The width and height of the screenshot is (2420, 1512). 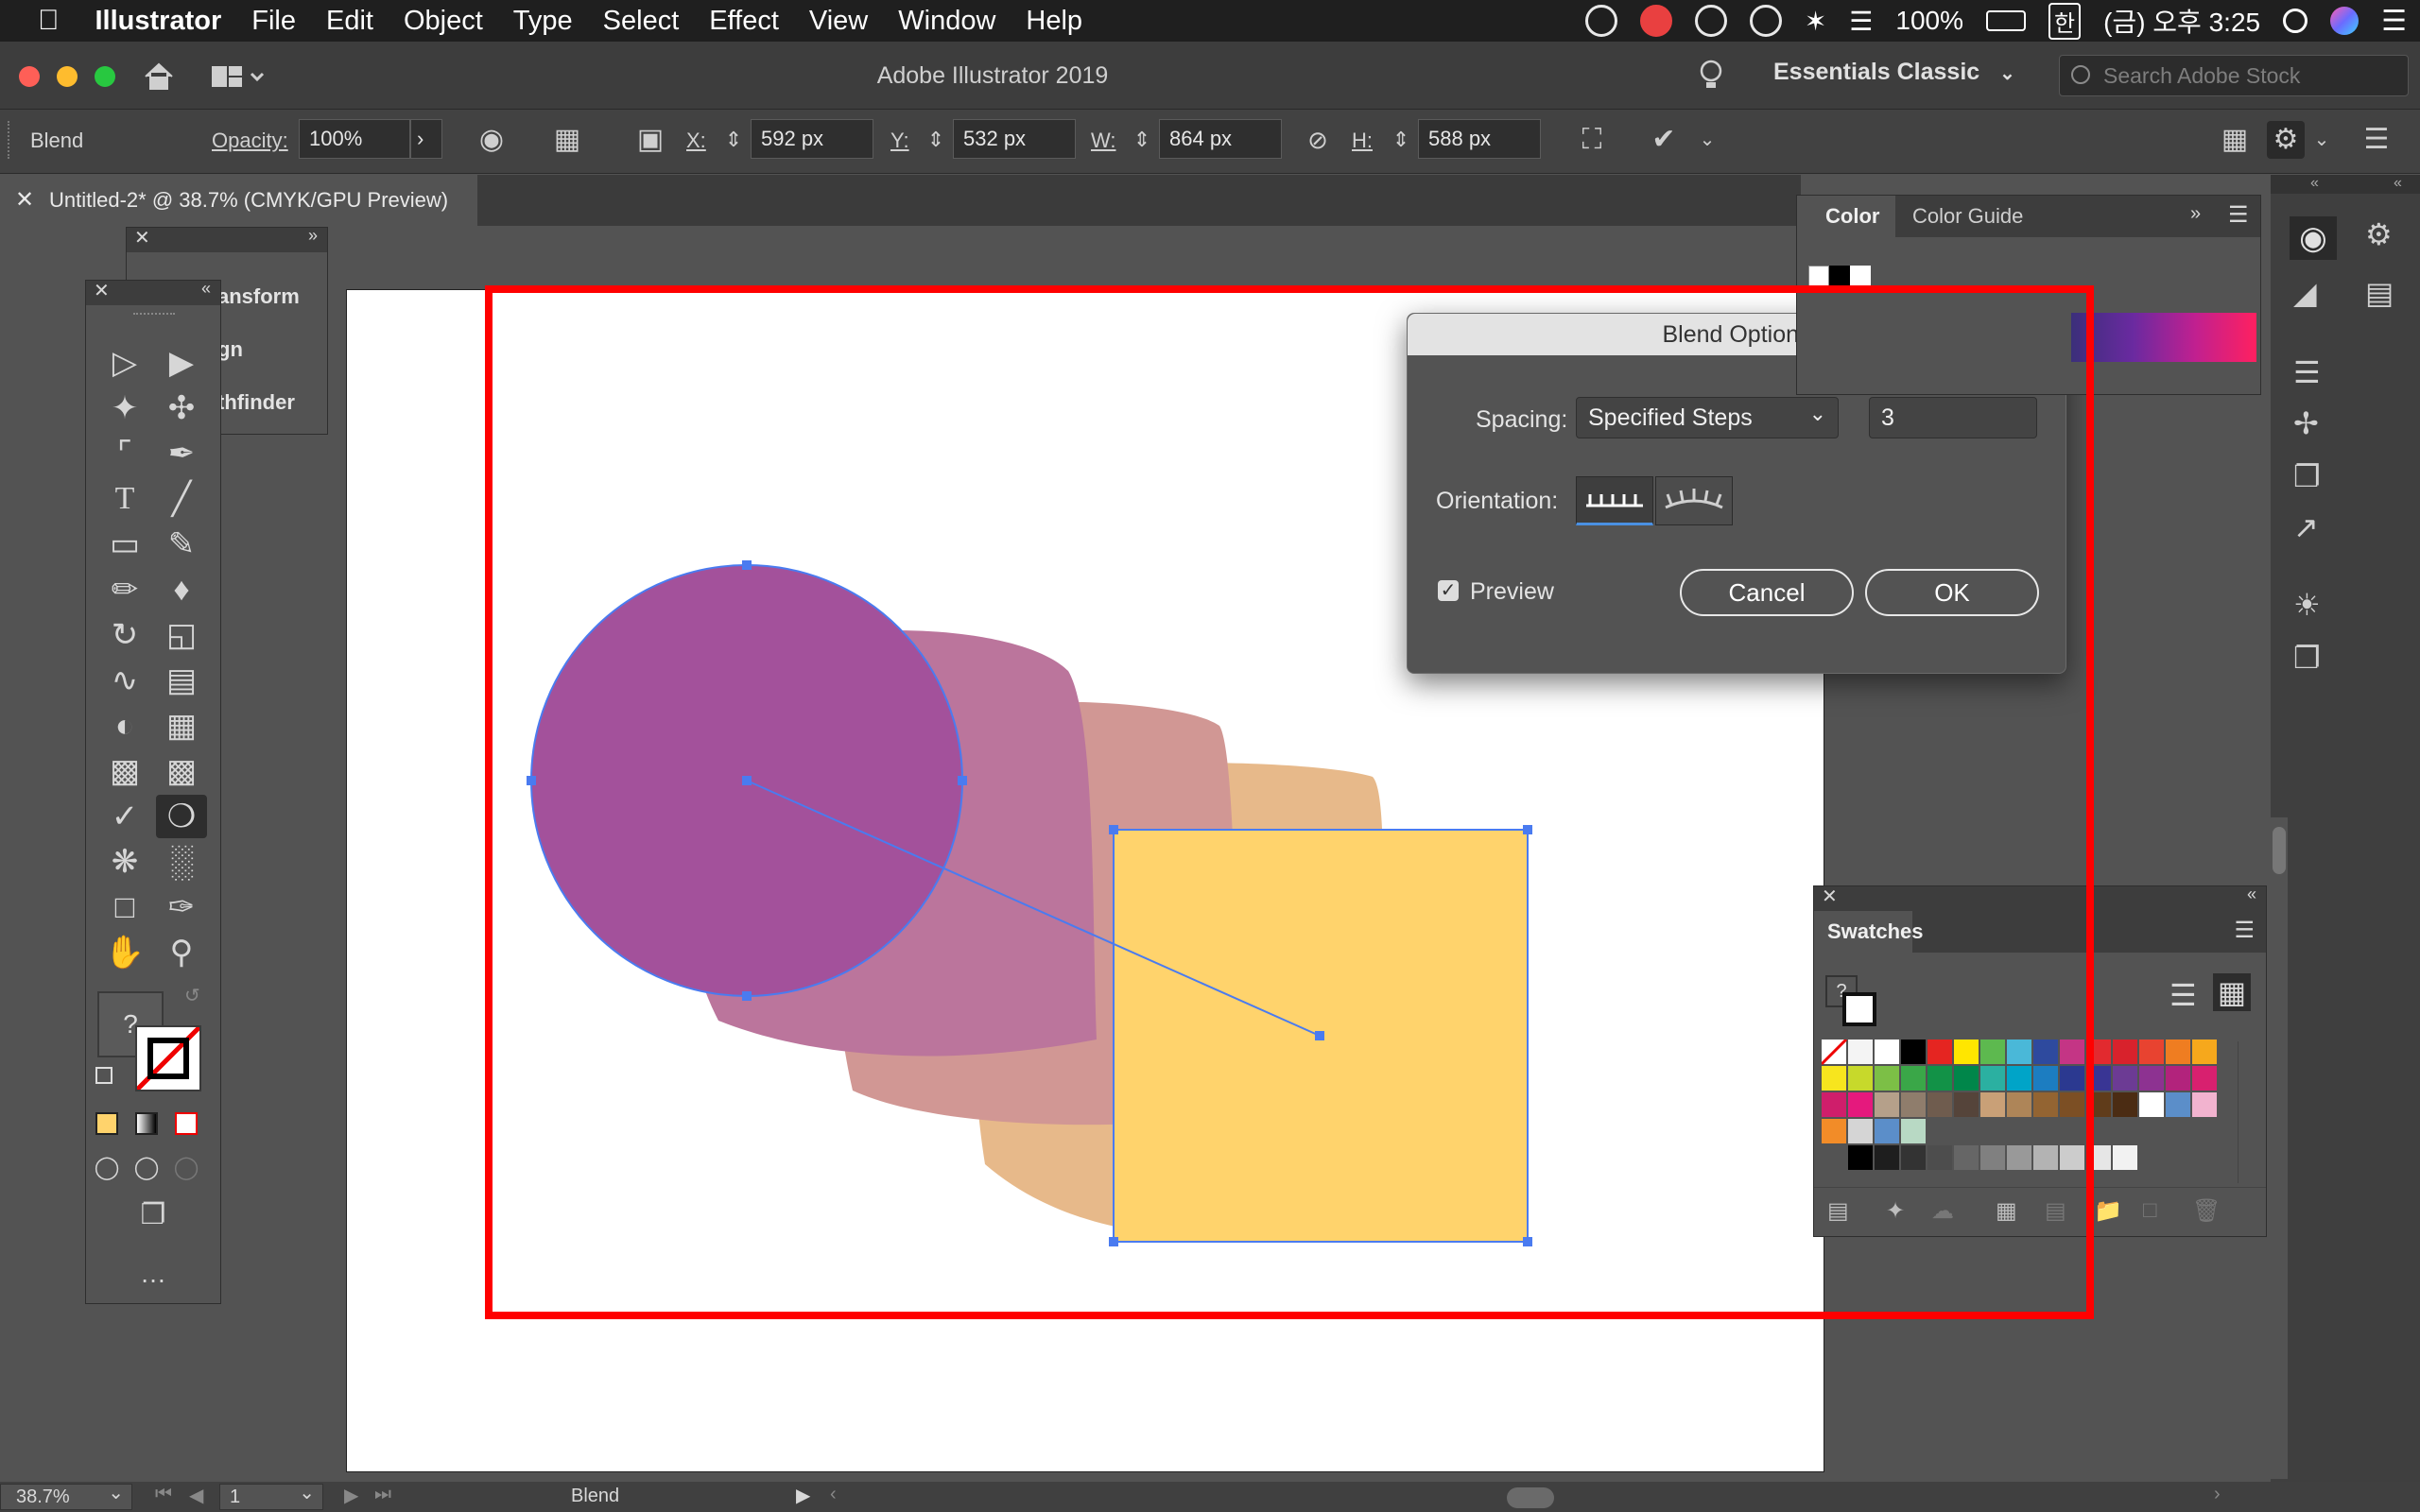 I want to click on anchor-tool-icon: ⌜, so click(x=124, y=453).